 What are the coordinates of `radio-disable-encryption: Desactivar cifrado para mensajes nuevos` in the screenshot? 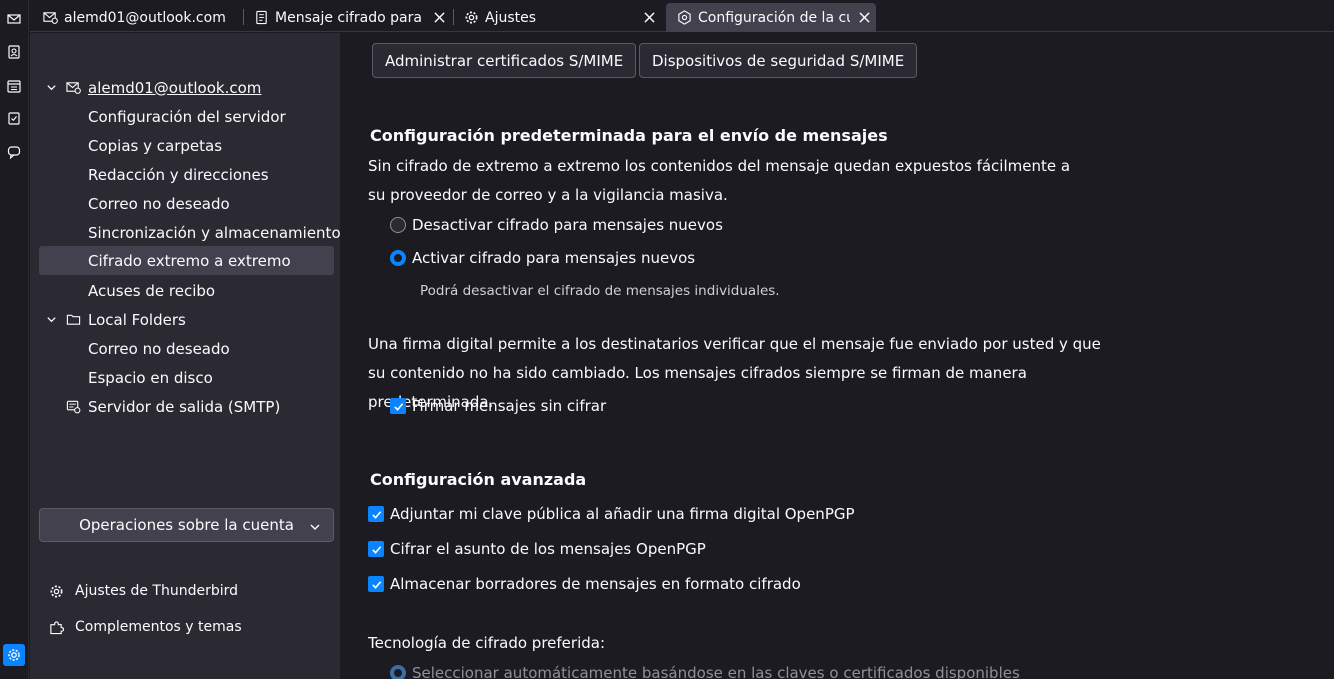 It's located at (556, 225).